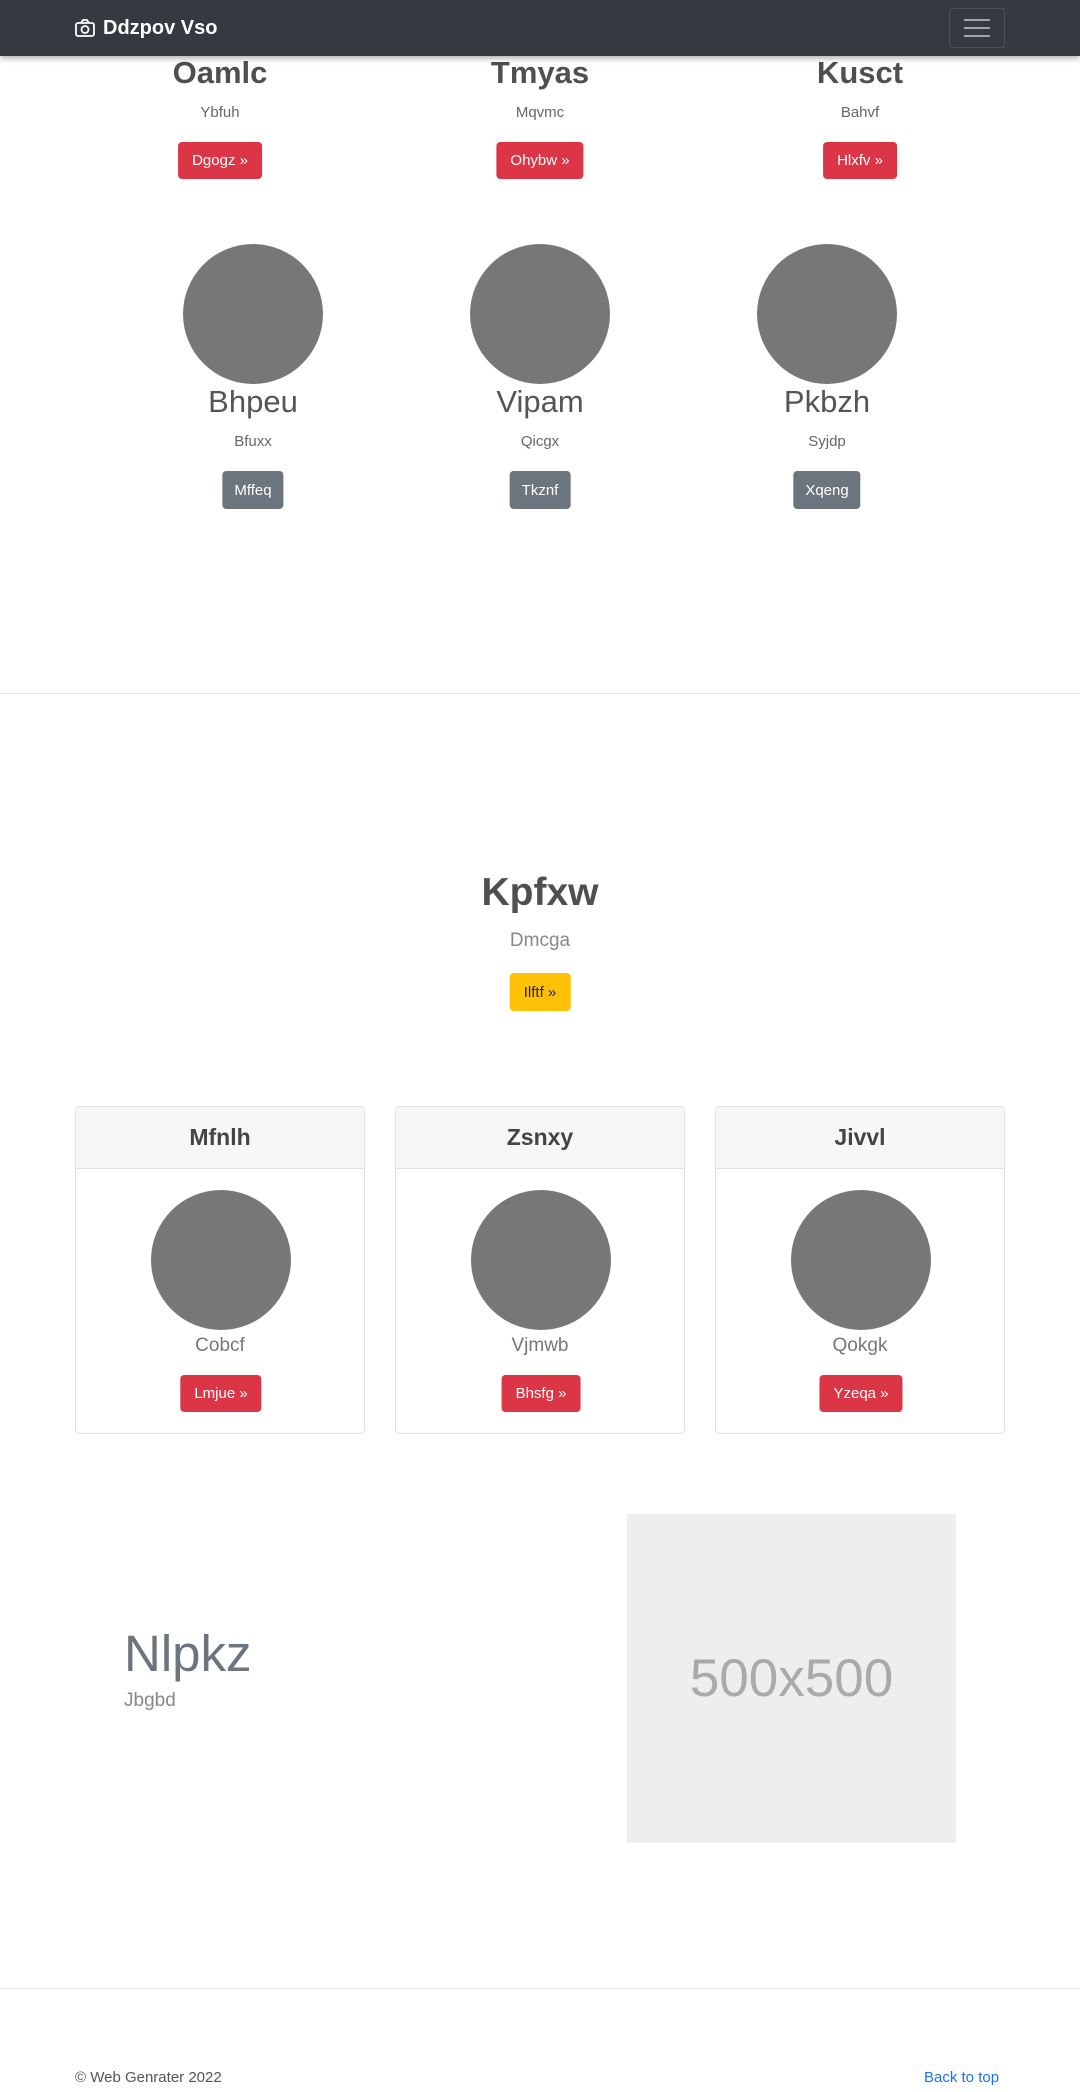  What do you see at coordinates (540, 441) in the screenshot?
I see `circle-item-subtitle: Qicgx` at bounding box center [540, 441].